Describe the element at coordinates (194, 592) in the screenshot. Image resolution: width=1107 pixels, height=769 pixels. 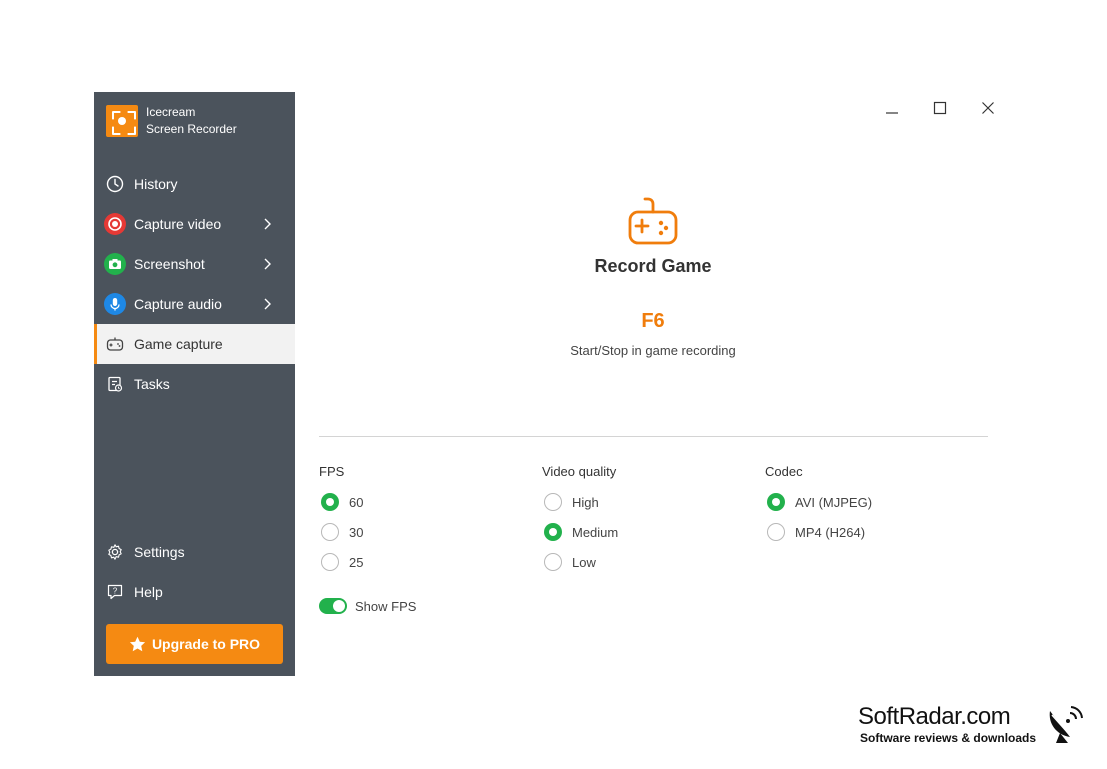
I see `sidebar-item-help: ? Help` at that location.